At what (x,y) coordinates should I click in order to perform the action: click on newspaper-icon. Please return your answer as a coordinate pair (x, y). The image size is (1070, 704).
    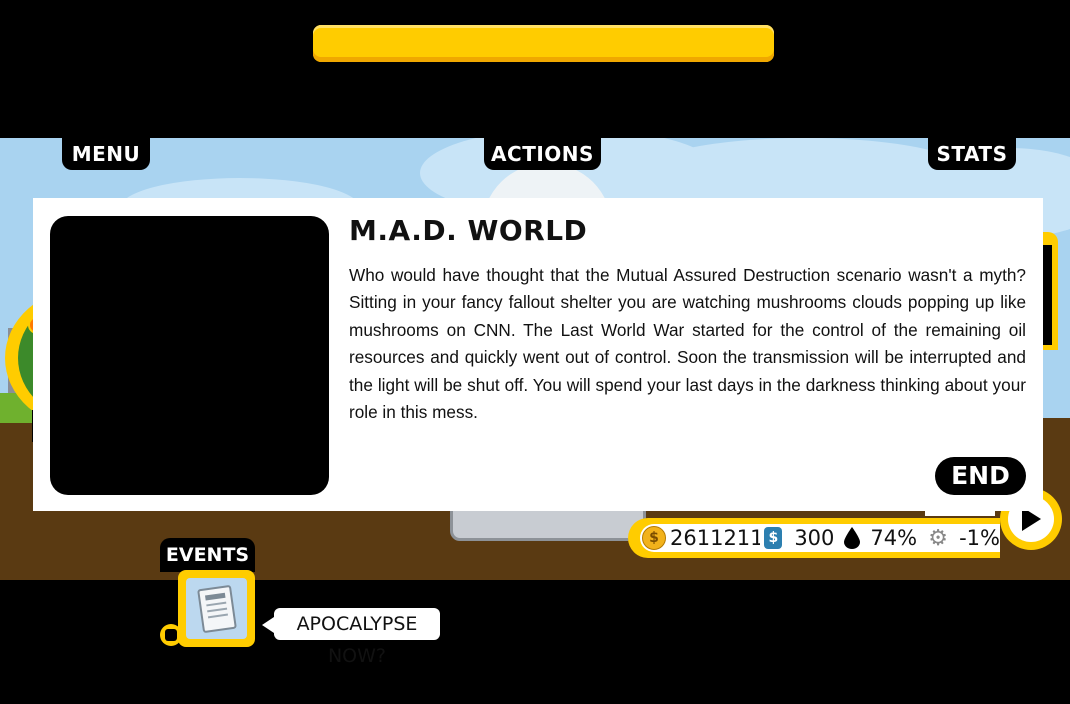
    Looking at the image, I should click on (216, 608).